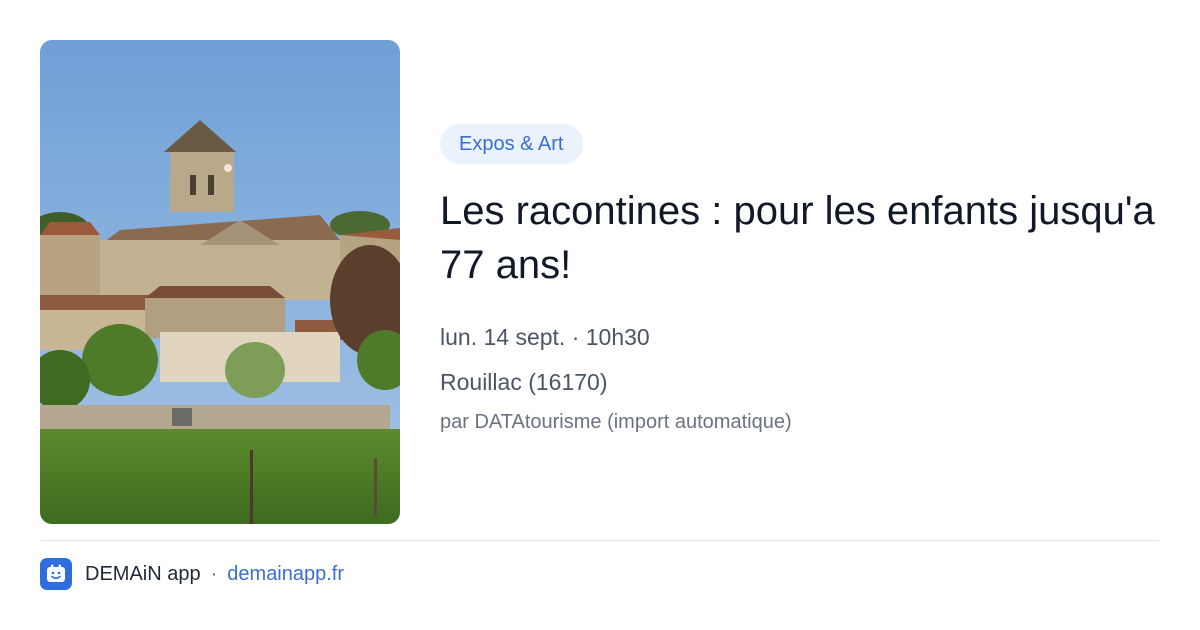  Describe the element at coordinates (56, 574) in the screenshot. I see `calendar-smile-icon` at that location.